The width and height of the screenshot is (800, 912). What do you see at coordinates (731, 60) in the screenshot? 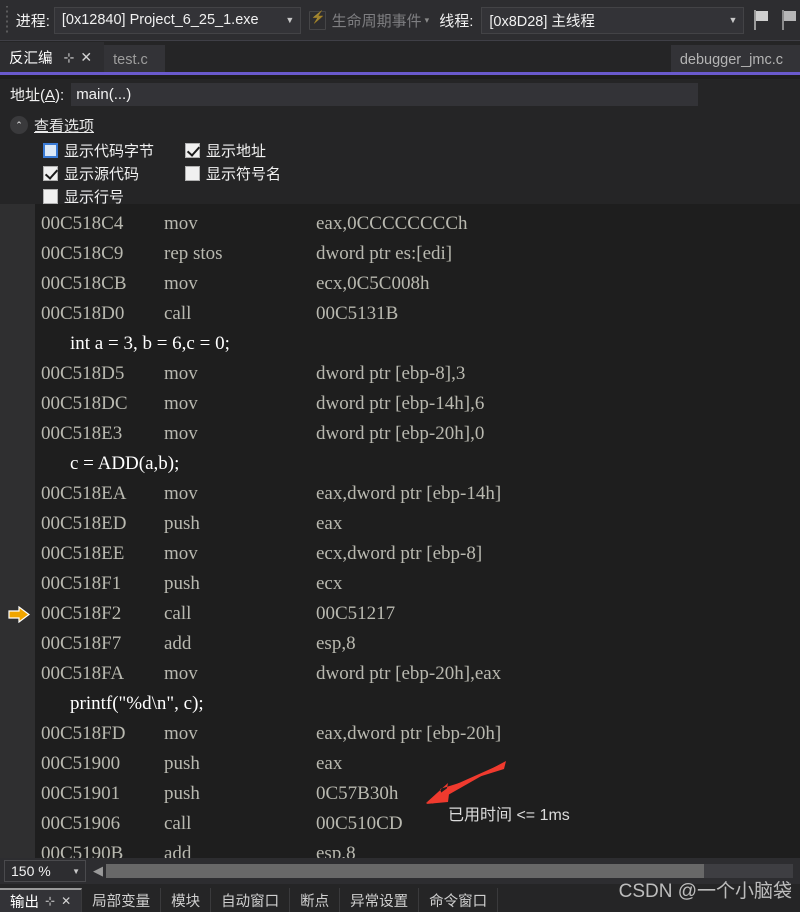
I see `tab-debugger-jmc-c-label: debugger_jmc.c` at bounding box center [731, 60].